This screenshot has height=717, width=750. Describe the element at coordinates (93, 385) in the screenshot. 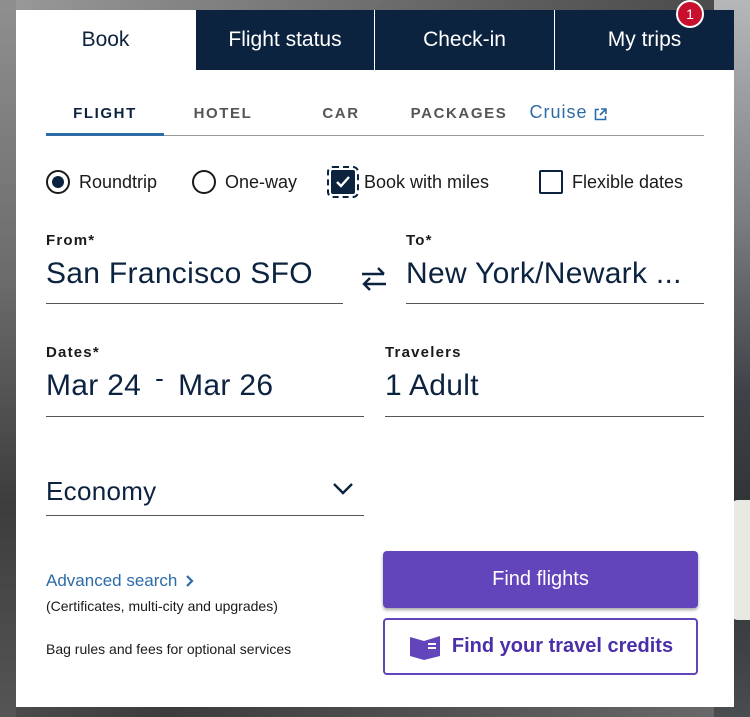

I see `depart-date: Mar 24` at that location.